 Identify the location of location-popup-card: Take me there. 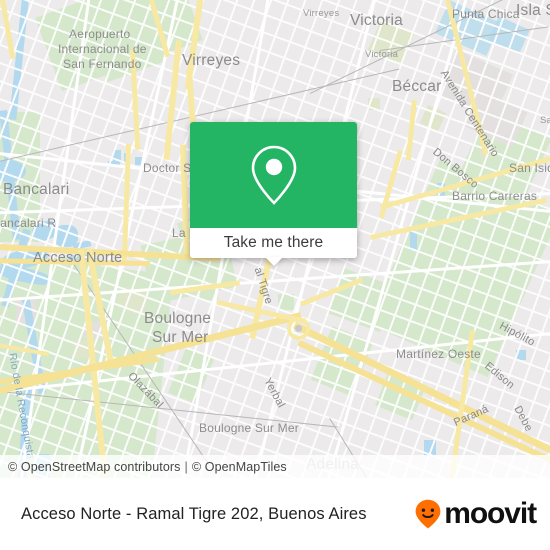
(273, 194).